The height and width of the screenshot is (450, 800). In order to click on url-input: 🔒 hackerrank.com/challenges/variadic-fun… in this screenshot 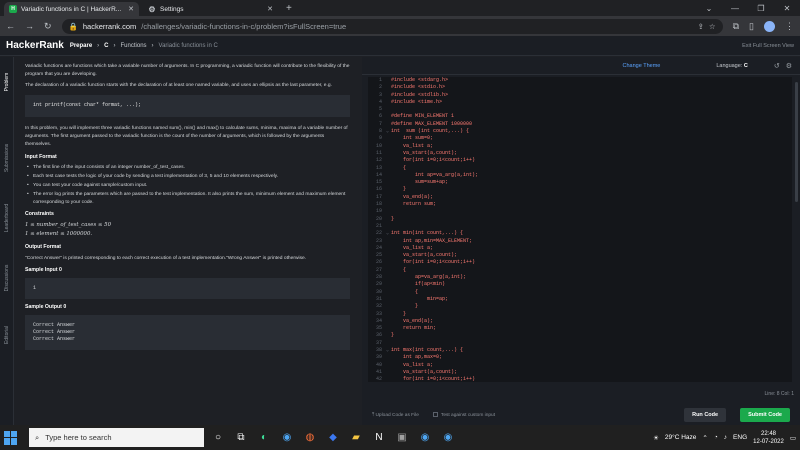, I will do `click(392, 26)`.